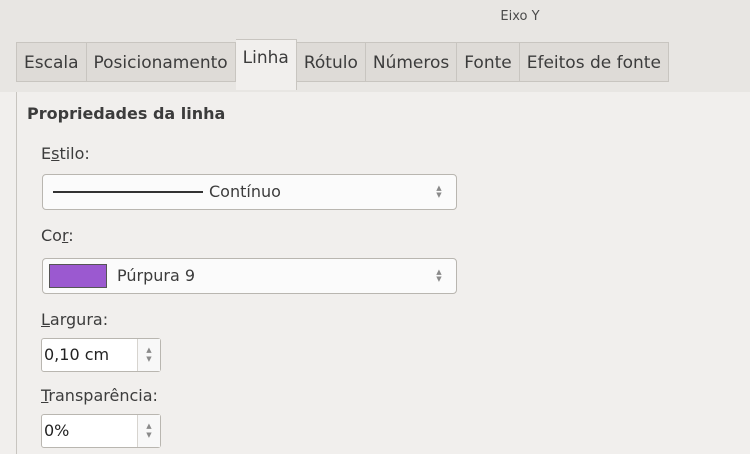 This screenshot has width=750, height=454. I want to click on transparency-label: Transparência:, so click(99, 395).